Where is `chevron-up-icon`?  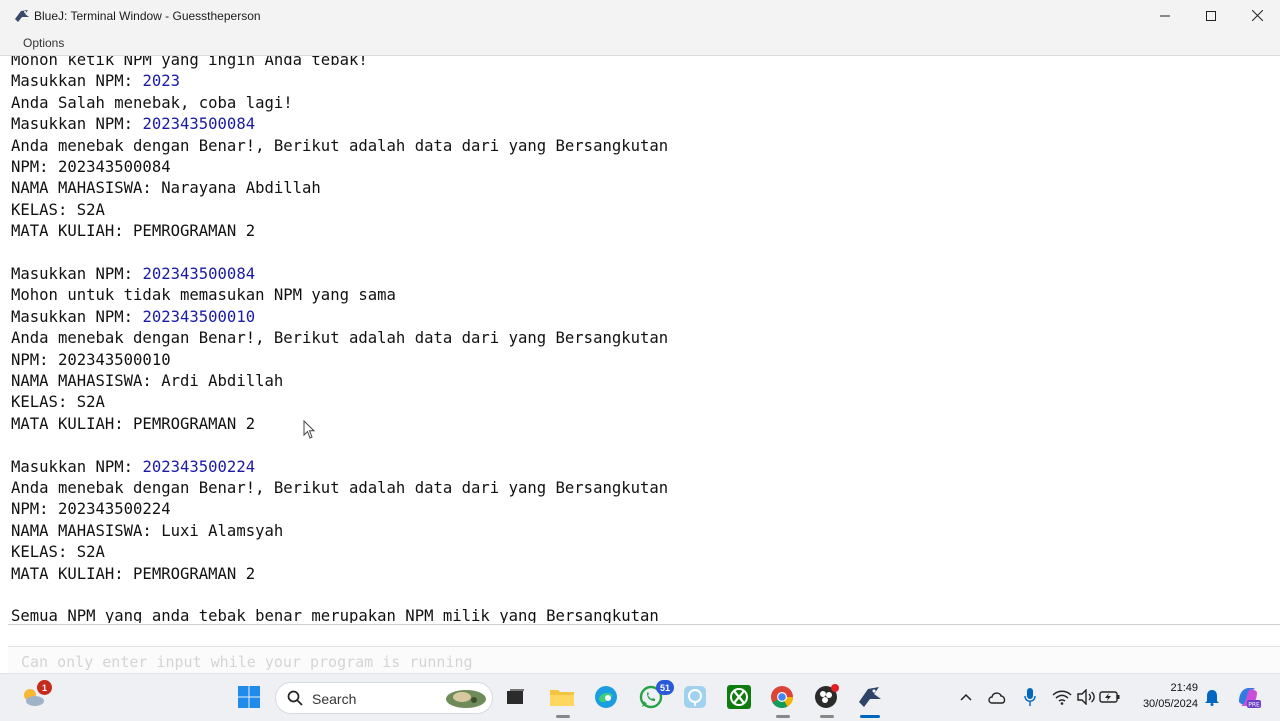 chevron-up-icon is located at coordinates (966, 697).